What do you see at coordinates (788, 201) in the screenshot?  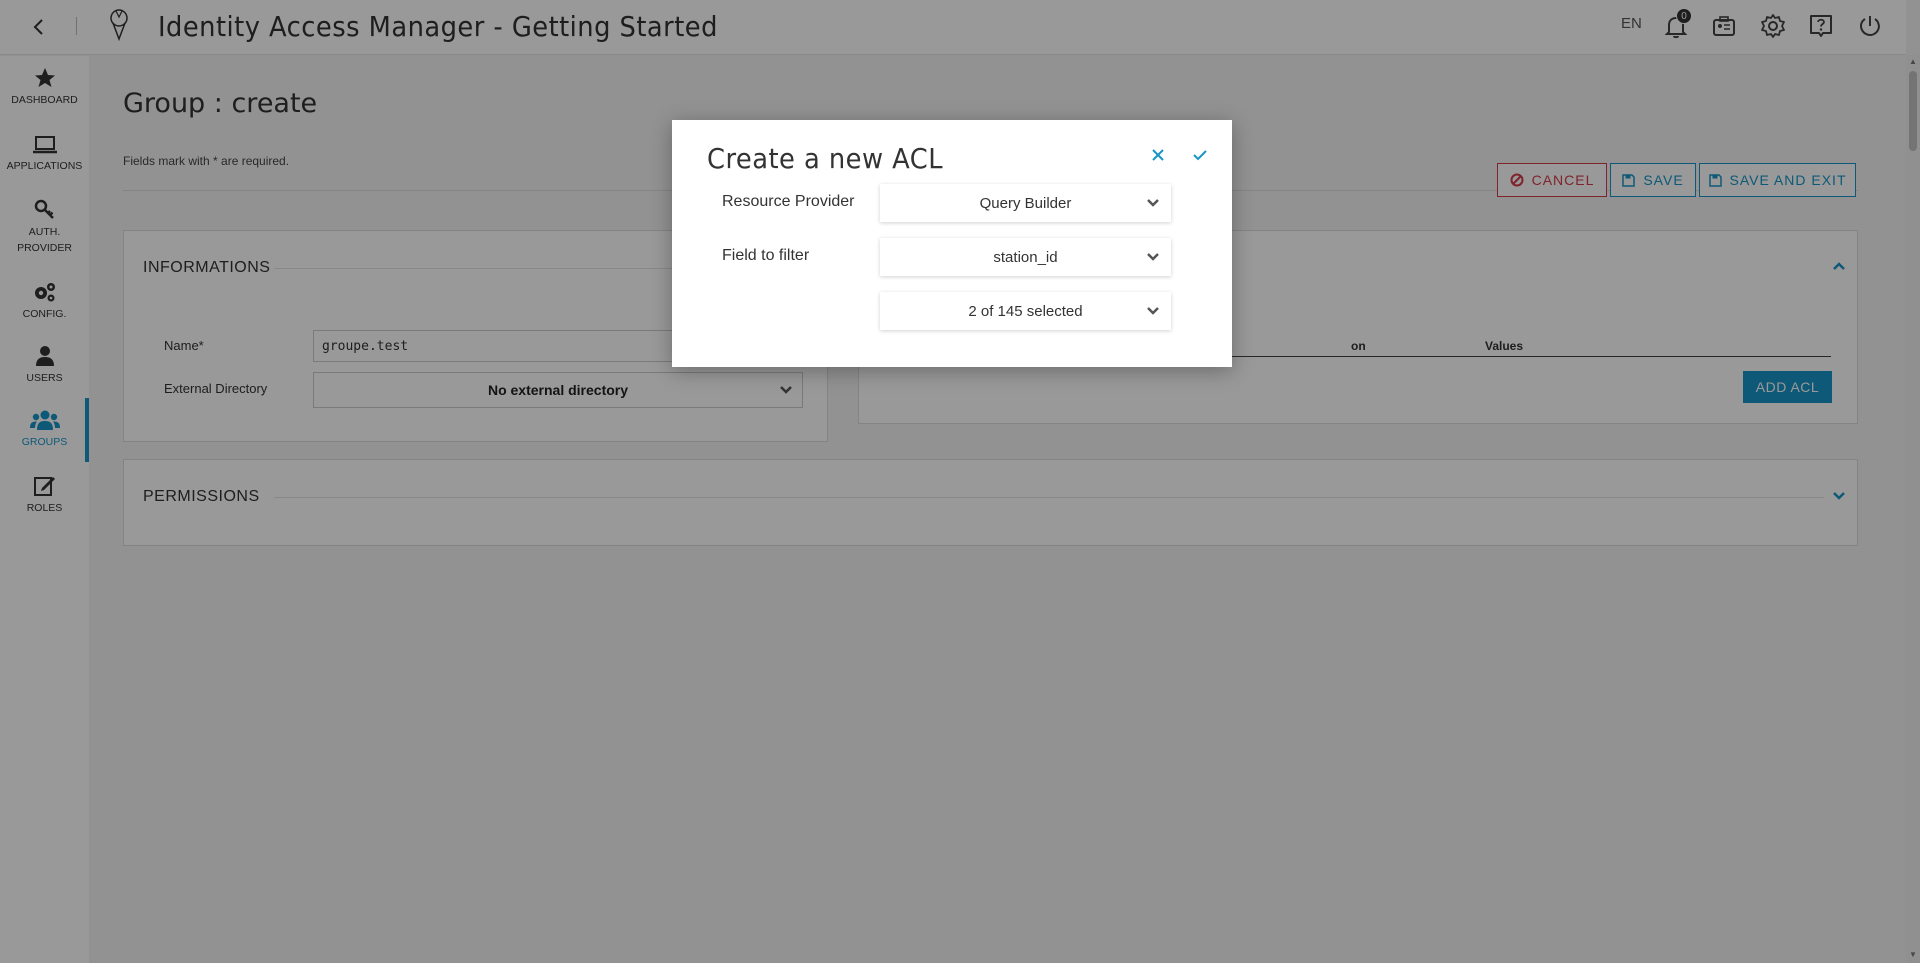 I see `resource-provider-label: Resource Provider` at bounding box center [788, 201].